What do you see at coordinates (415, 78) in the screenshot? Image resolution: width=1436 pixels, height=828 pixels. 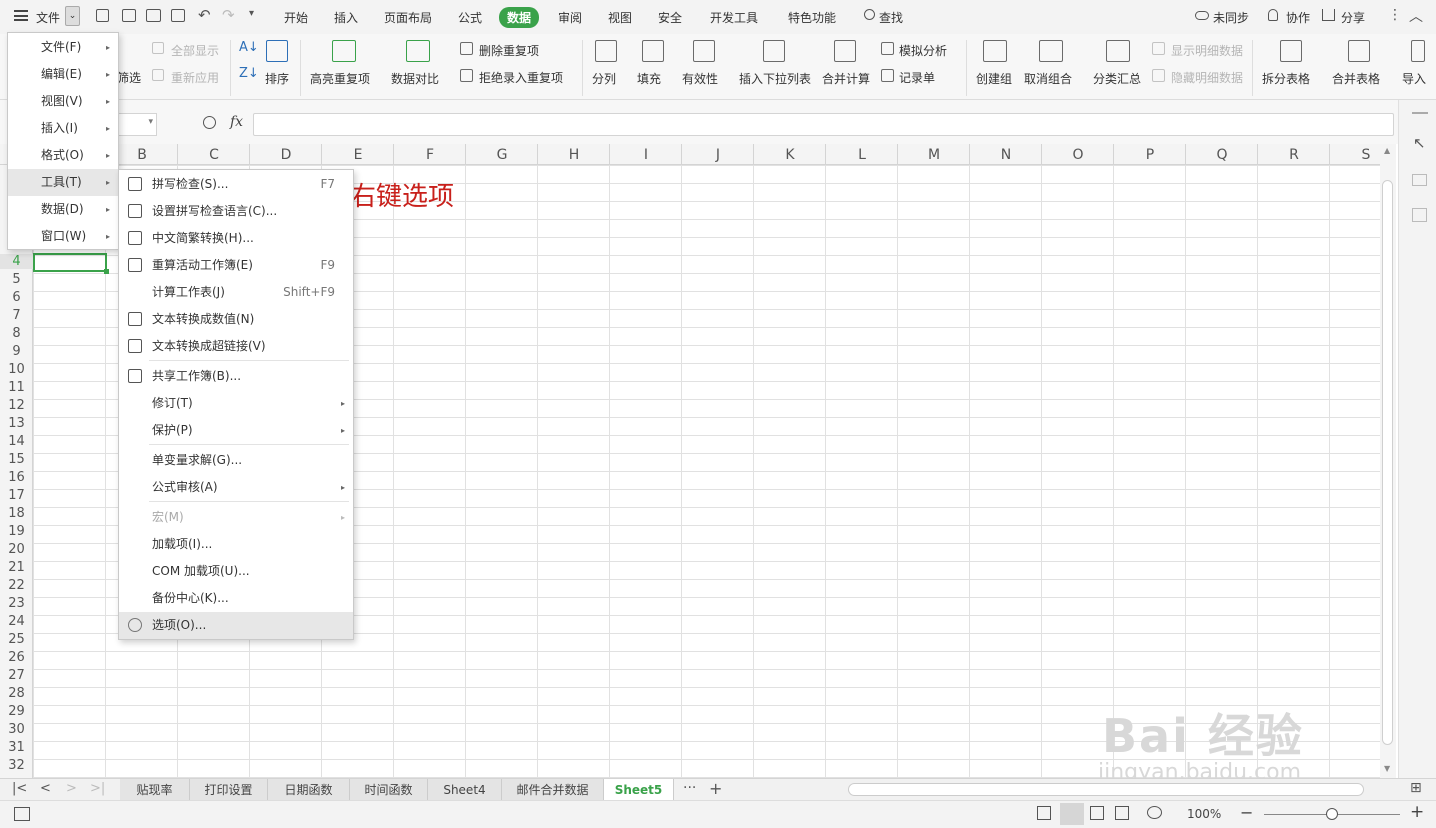 I see `data-compare-button: 数据对比` at bounding box center [415, 78].